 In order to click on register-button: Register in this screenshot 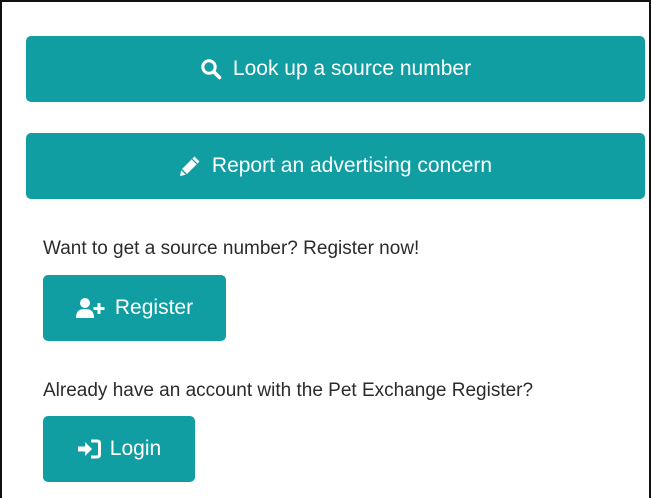, I will do `click(134, 308)`.